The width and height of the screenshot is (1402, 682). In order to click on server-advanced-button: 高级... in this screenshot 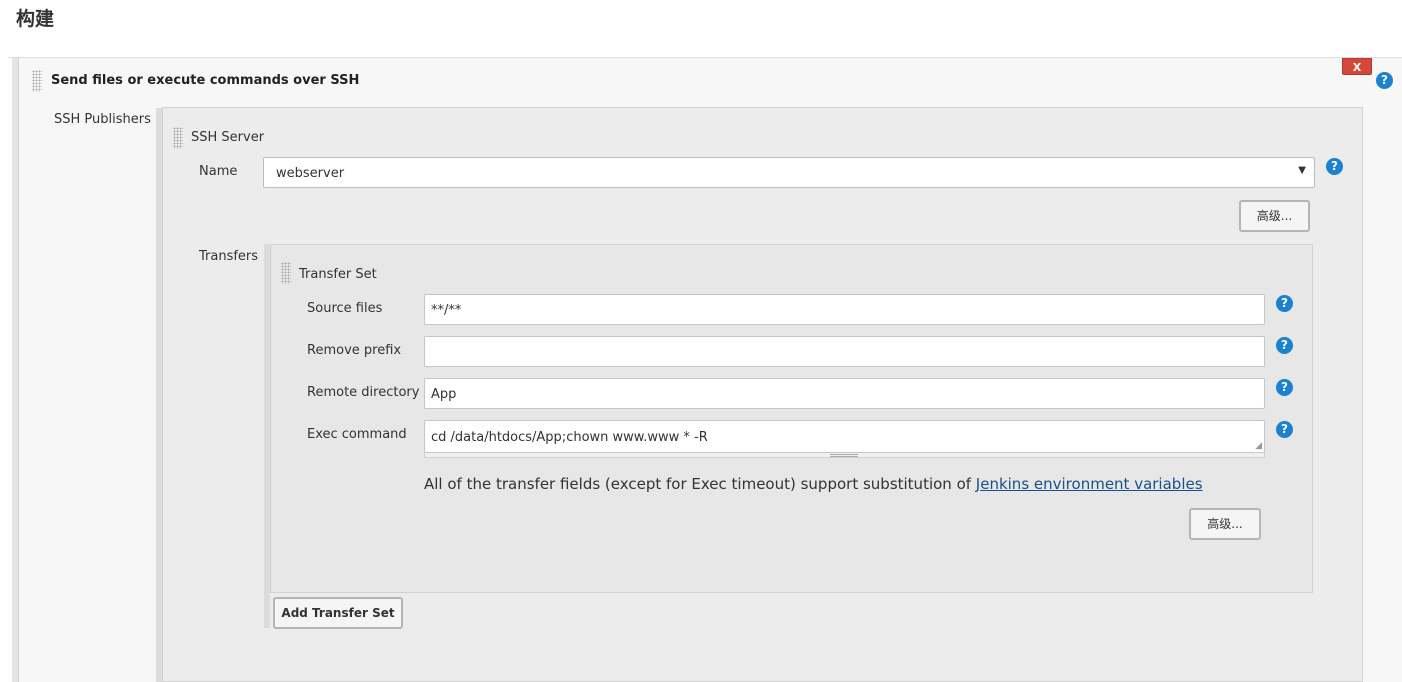, I will do `click(1274, 216)`.